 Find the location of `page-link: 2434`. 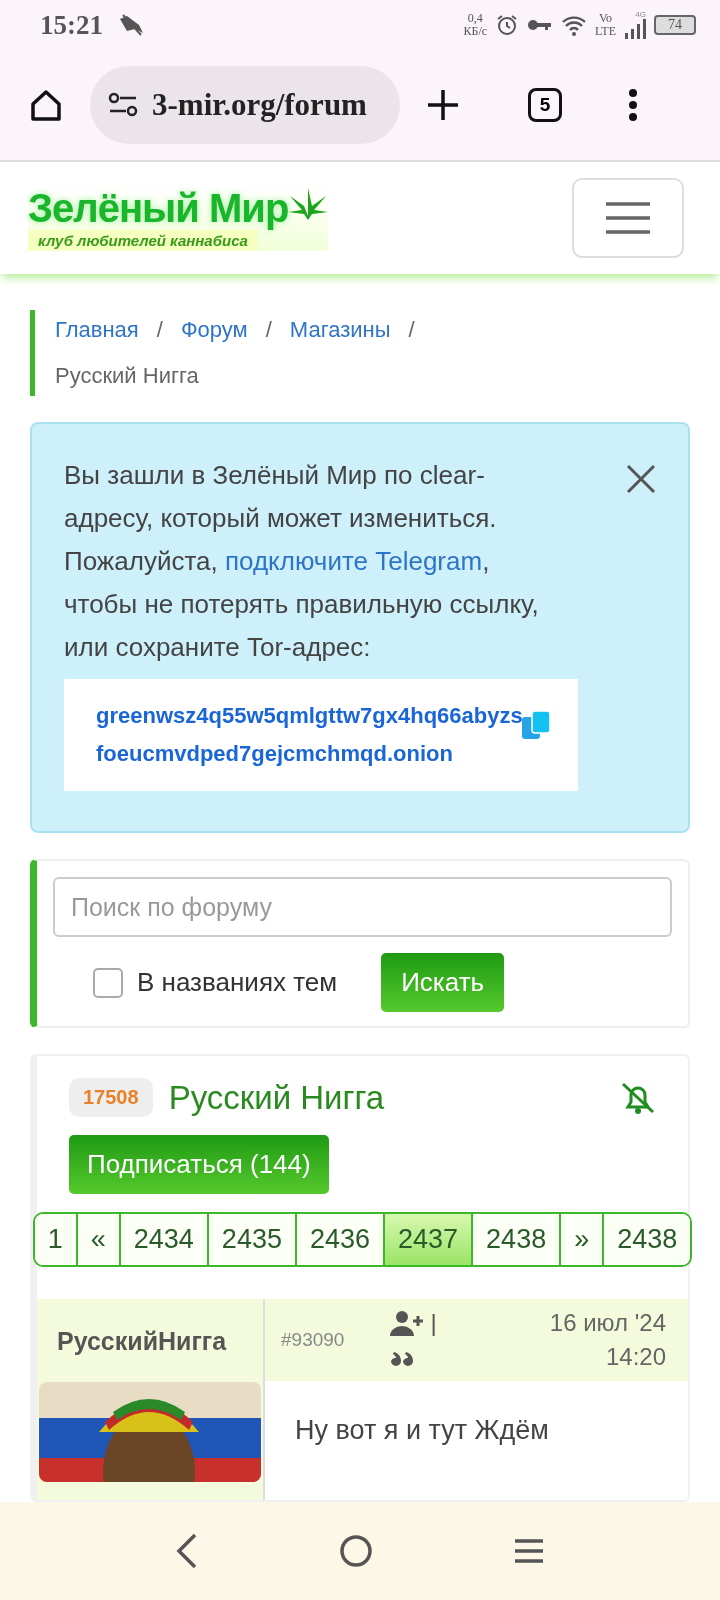

page-link: 2434 is located at coordinates (162, 1239).